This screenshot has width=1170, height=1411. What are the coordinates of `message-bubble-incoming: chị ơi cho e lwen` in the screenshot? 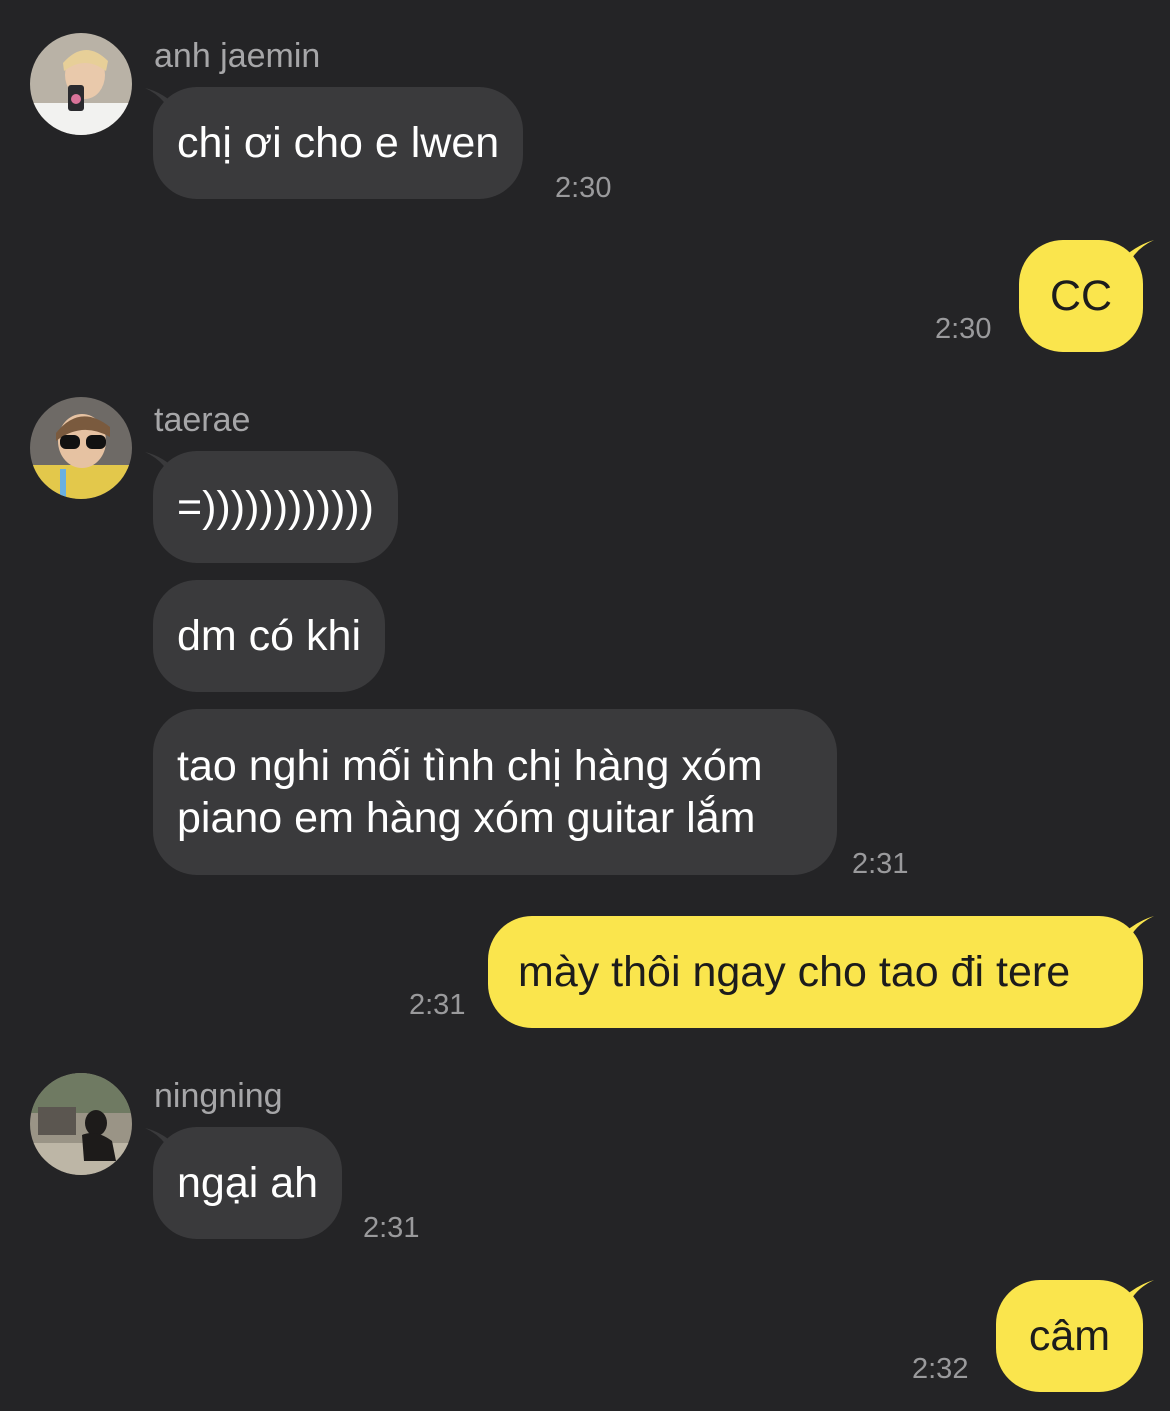 It's located at (338, 143).